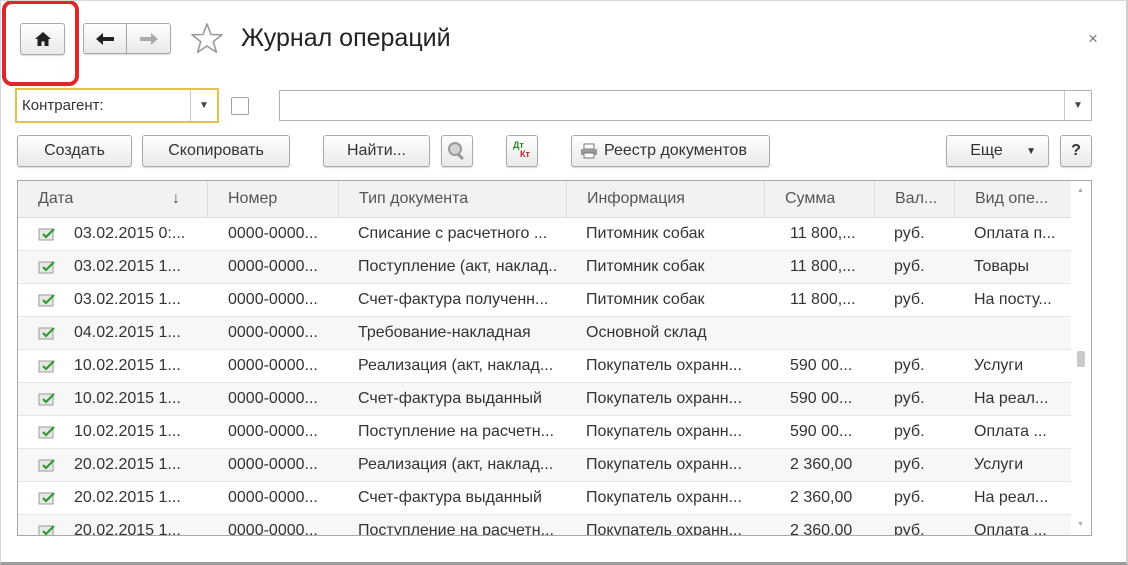 The image size is (1128, 565). What do you see at coordinates (1002, 266) in the screenshot?
I see `cell-operation-type: Товары` at bounding box center [1002, 266].